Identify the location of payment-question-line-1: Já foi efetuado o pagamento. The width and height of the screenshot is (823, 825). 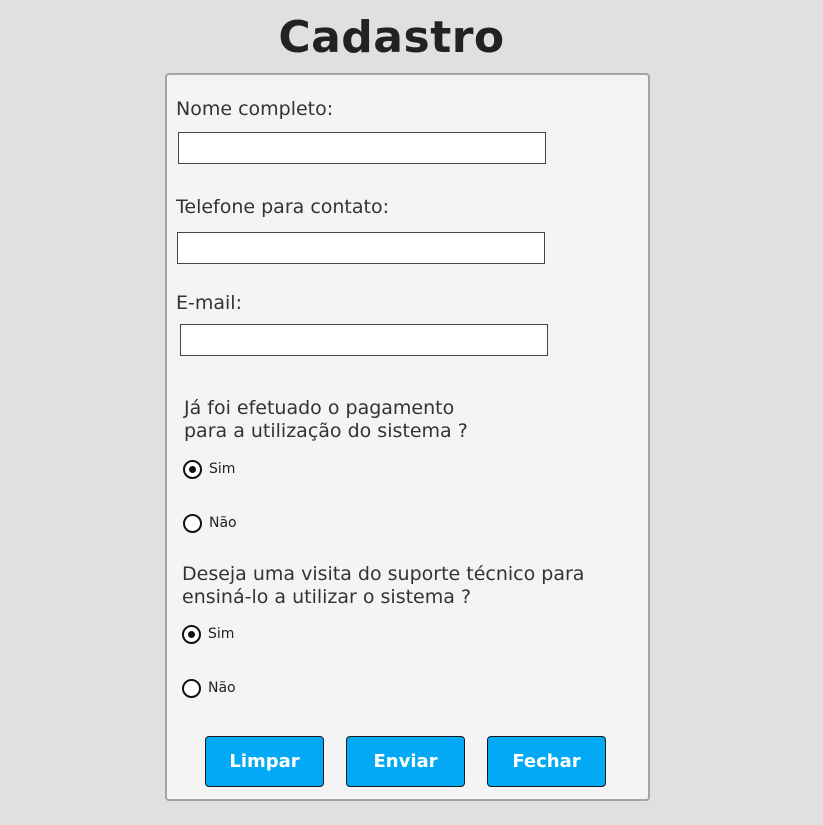
(319, 408).